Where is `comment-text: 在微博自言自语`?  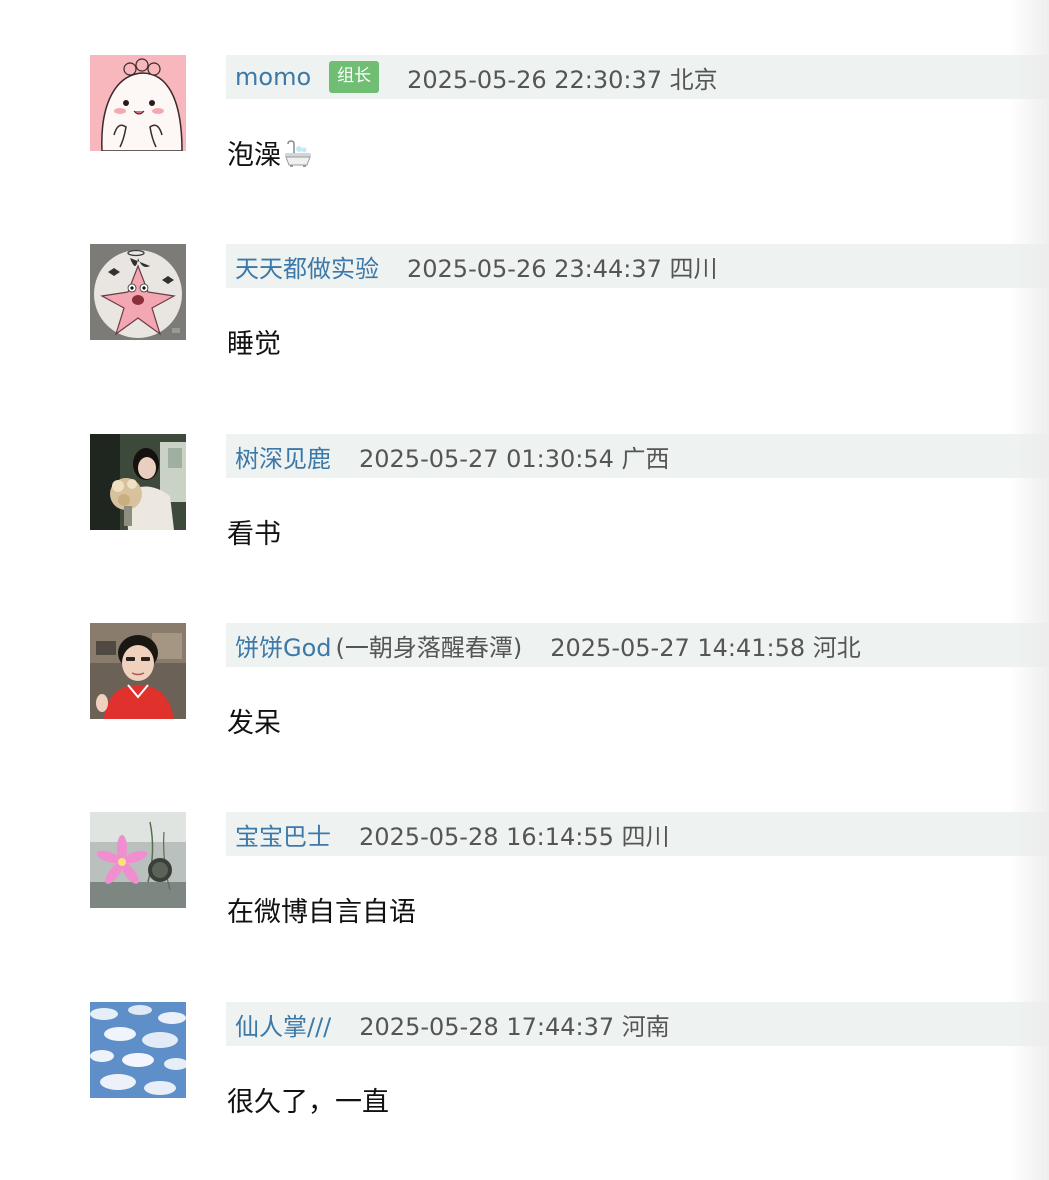 comment-text: 在微博自言自语 is located at coordinates (321, 912).